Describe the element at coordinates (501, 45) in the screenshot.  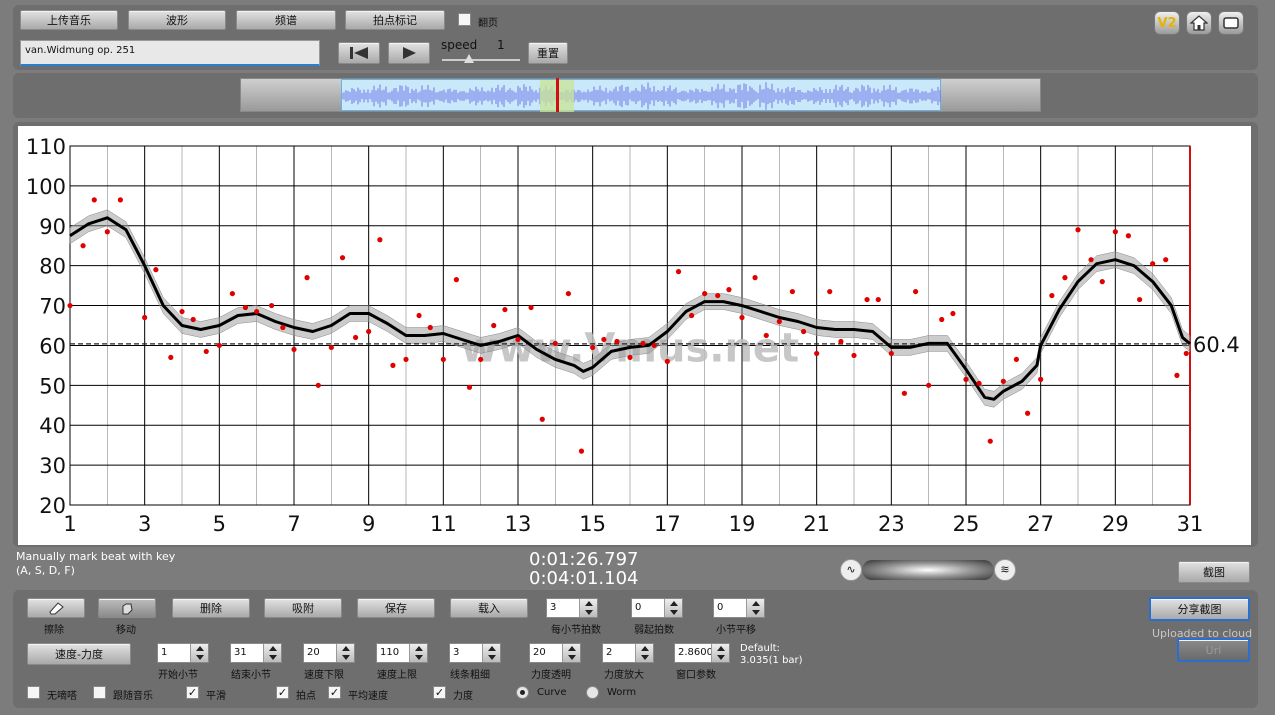
I see `speed-value: 1` at that location.